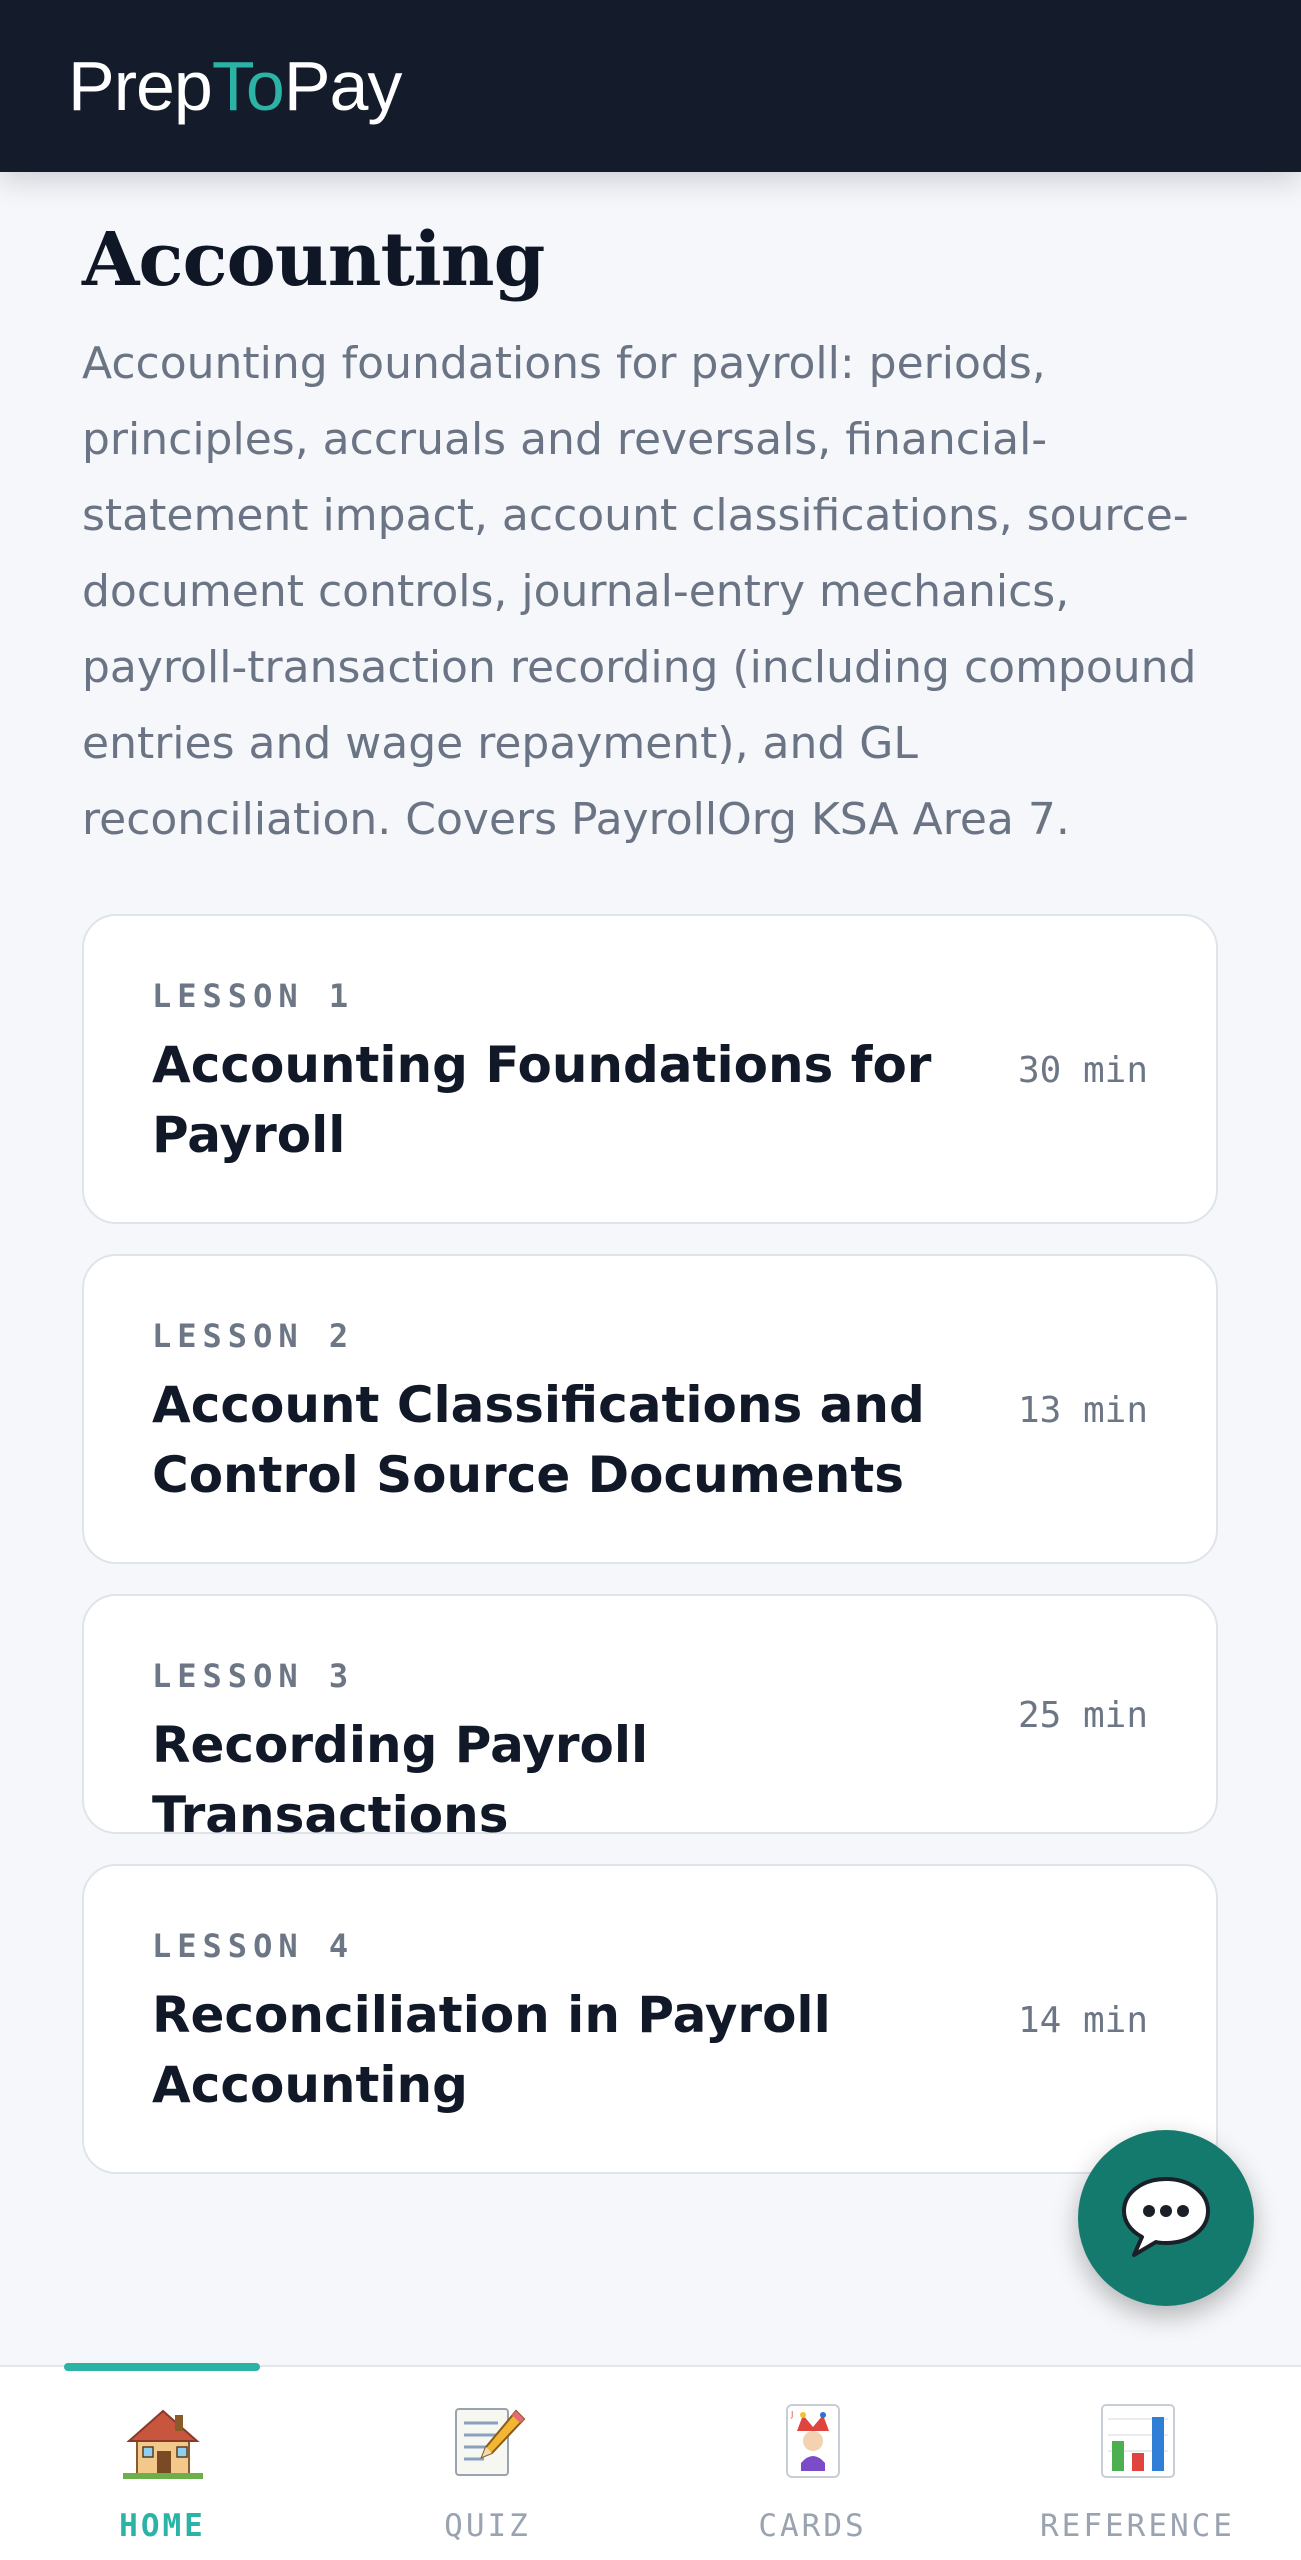 The image size is (1301, 2560). I want to click on nav-label-reference: REFERENCE, so click(1137, 2526).